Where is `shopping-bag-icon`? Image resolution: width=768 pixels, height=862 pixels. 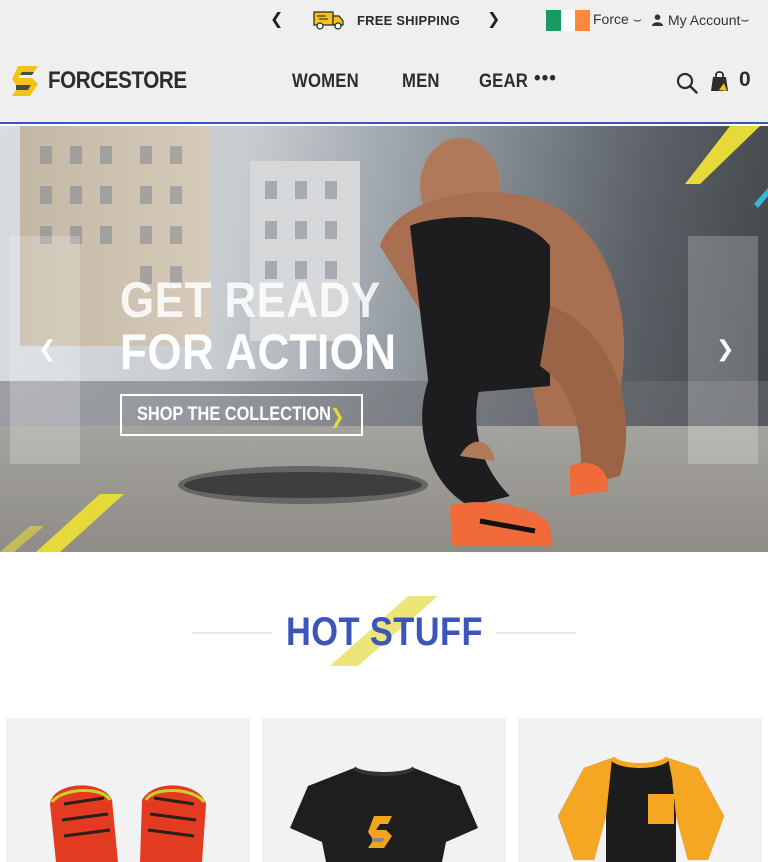
shopping-bag-icon is located at coordinates (720, 81).